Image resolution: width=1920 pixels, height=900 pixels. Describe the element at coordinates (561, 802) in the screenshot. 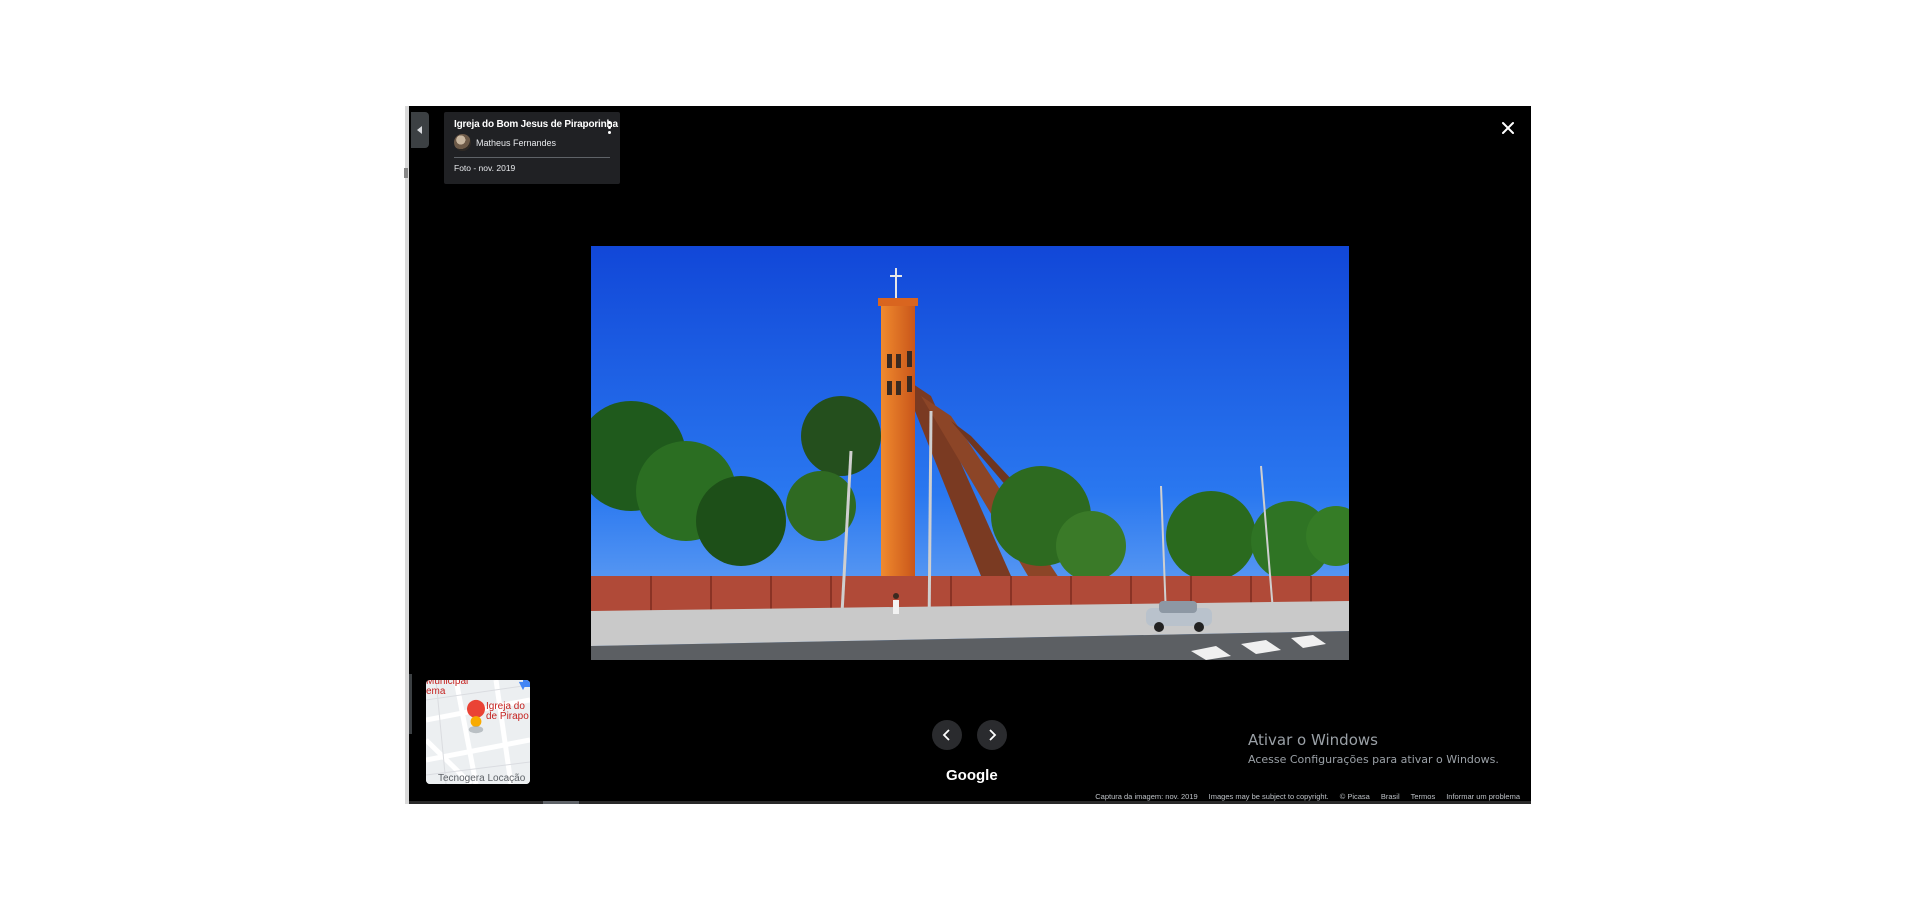

I see `scrollbar-thumb` at that location.